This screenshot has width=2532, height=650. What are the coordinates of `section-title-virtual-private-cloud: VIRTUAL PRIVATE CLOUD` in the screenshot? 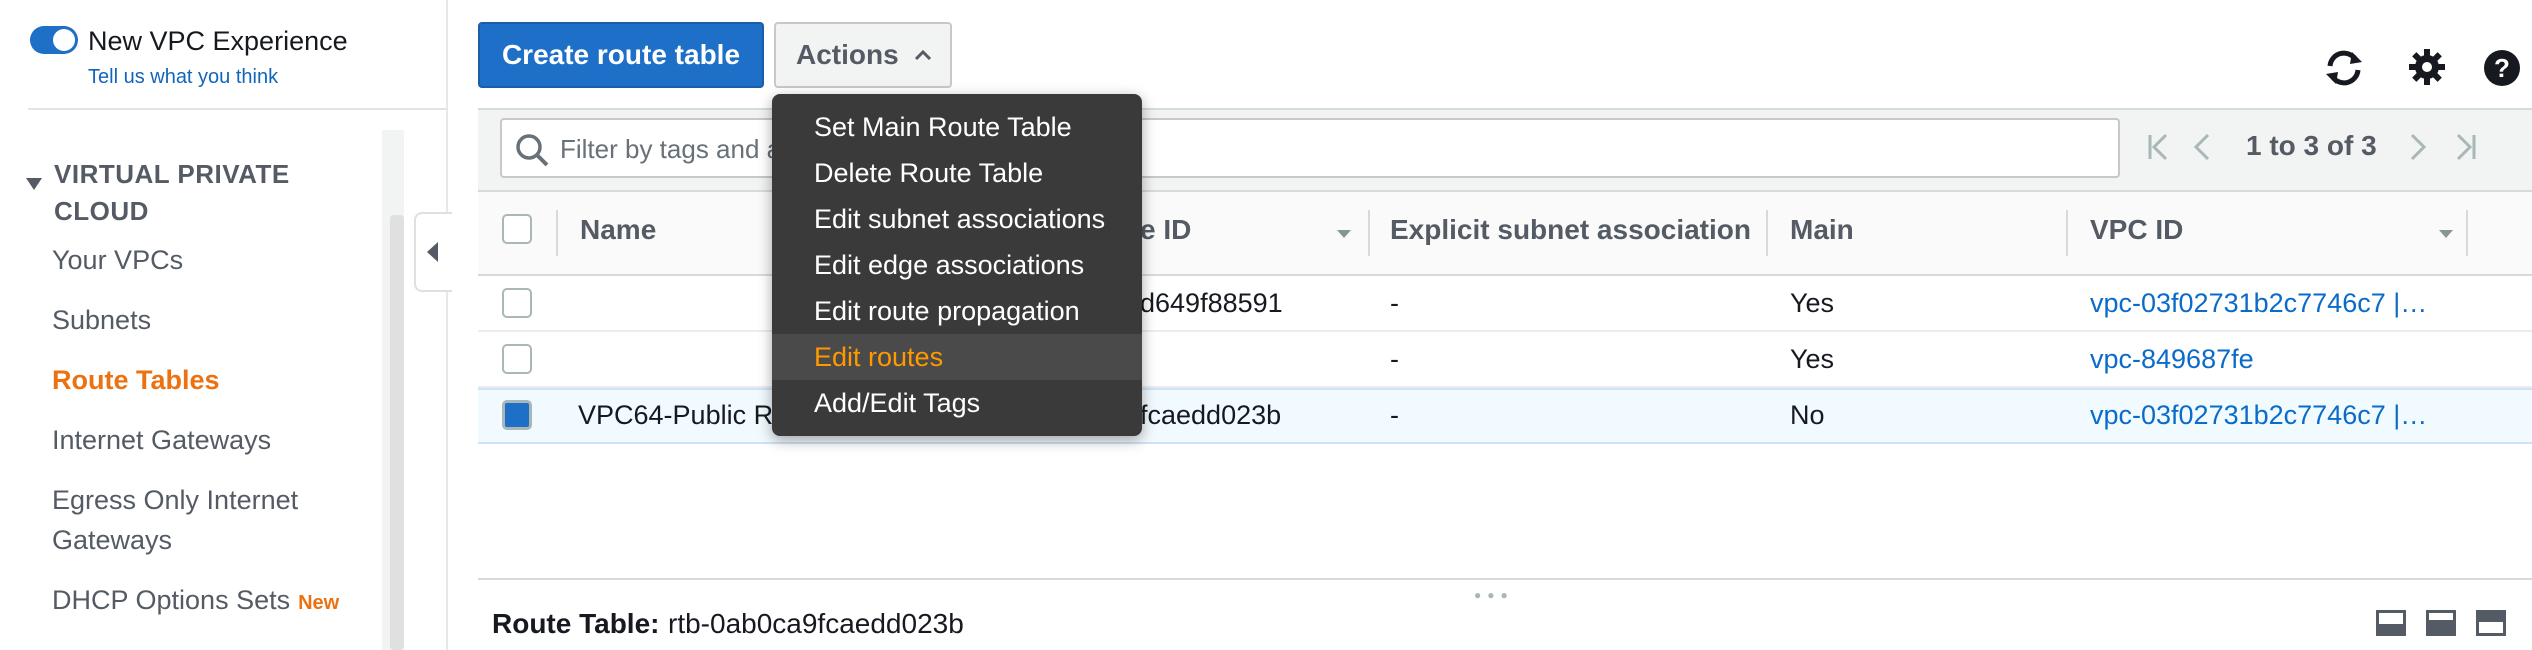 It's located at (199, 193).